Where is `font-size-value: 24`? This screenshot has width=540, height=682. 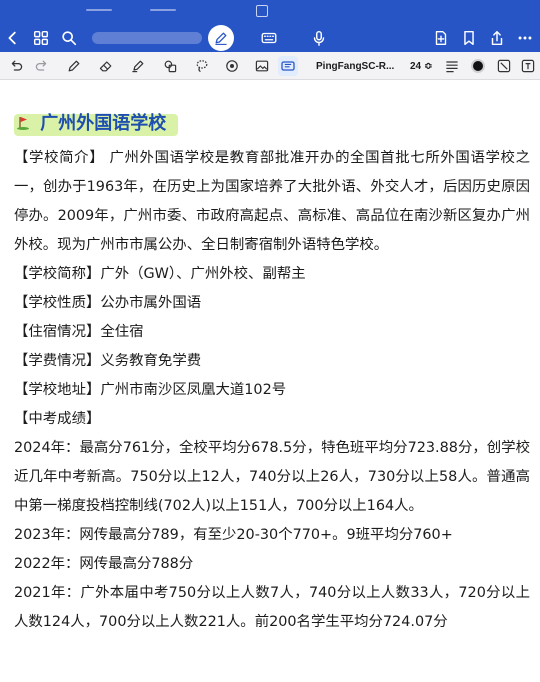 font-size-value: 24 is located at coordinates (416, 66).